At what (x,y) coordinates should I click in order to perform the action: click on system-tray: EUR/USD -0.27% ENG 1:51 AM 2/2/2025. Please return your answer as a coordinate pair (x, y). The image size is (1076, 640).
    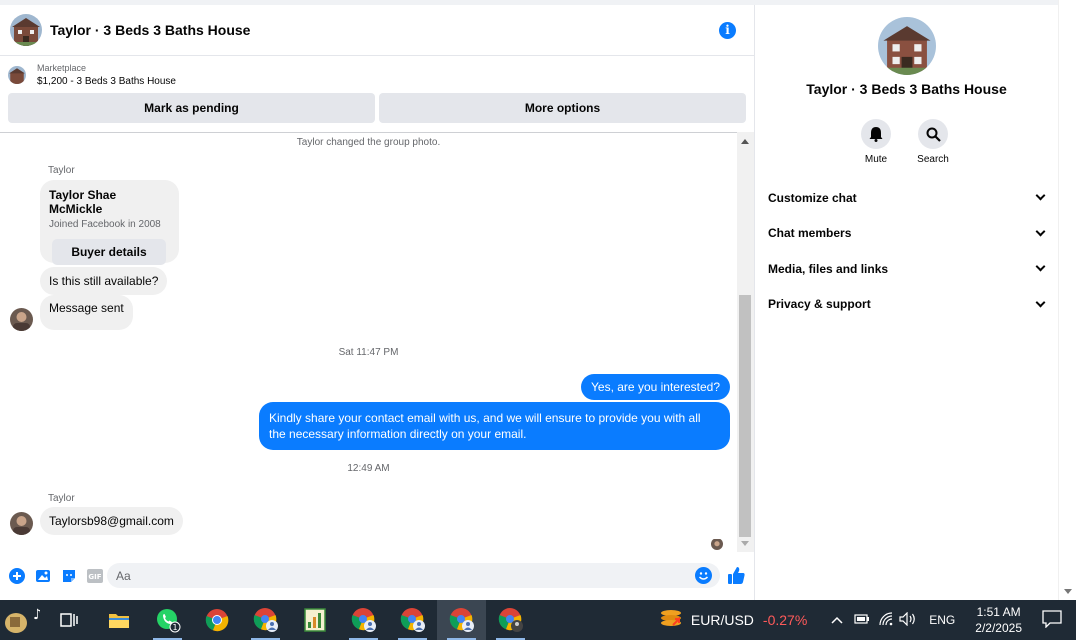
    Looking at the image, I should click on (867, 620).